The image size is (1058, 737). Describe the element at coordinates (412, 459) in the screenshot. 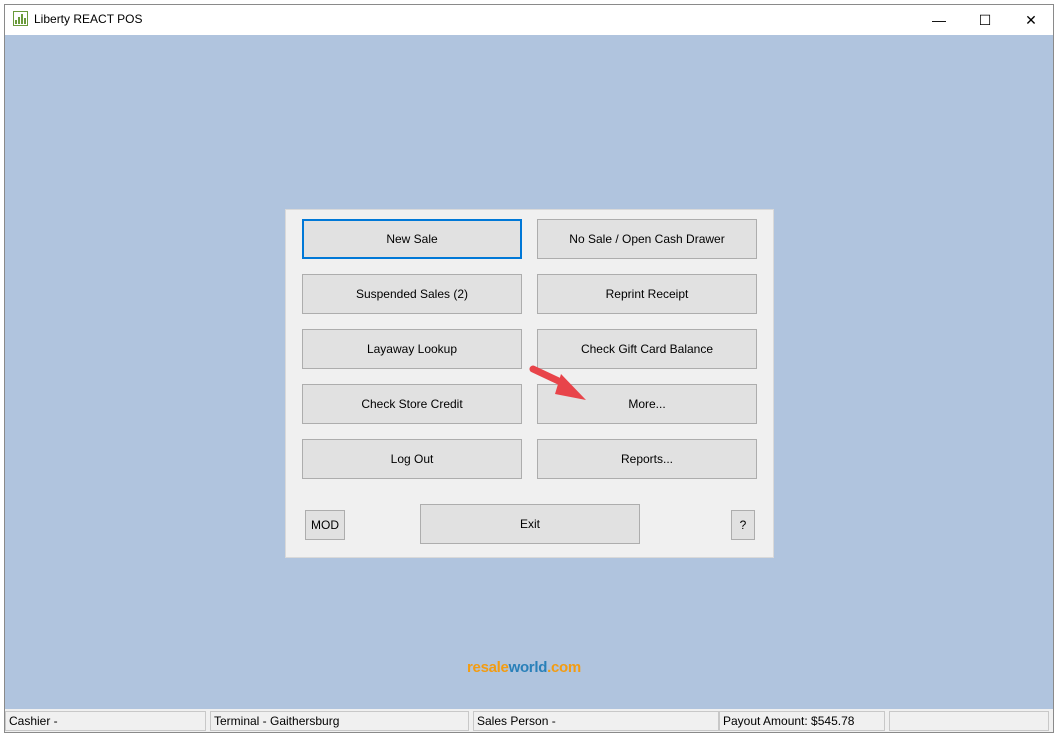

I see `log-out-button: Log Out` at that location.